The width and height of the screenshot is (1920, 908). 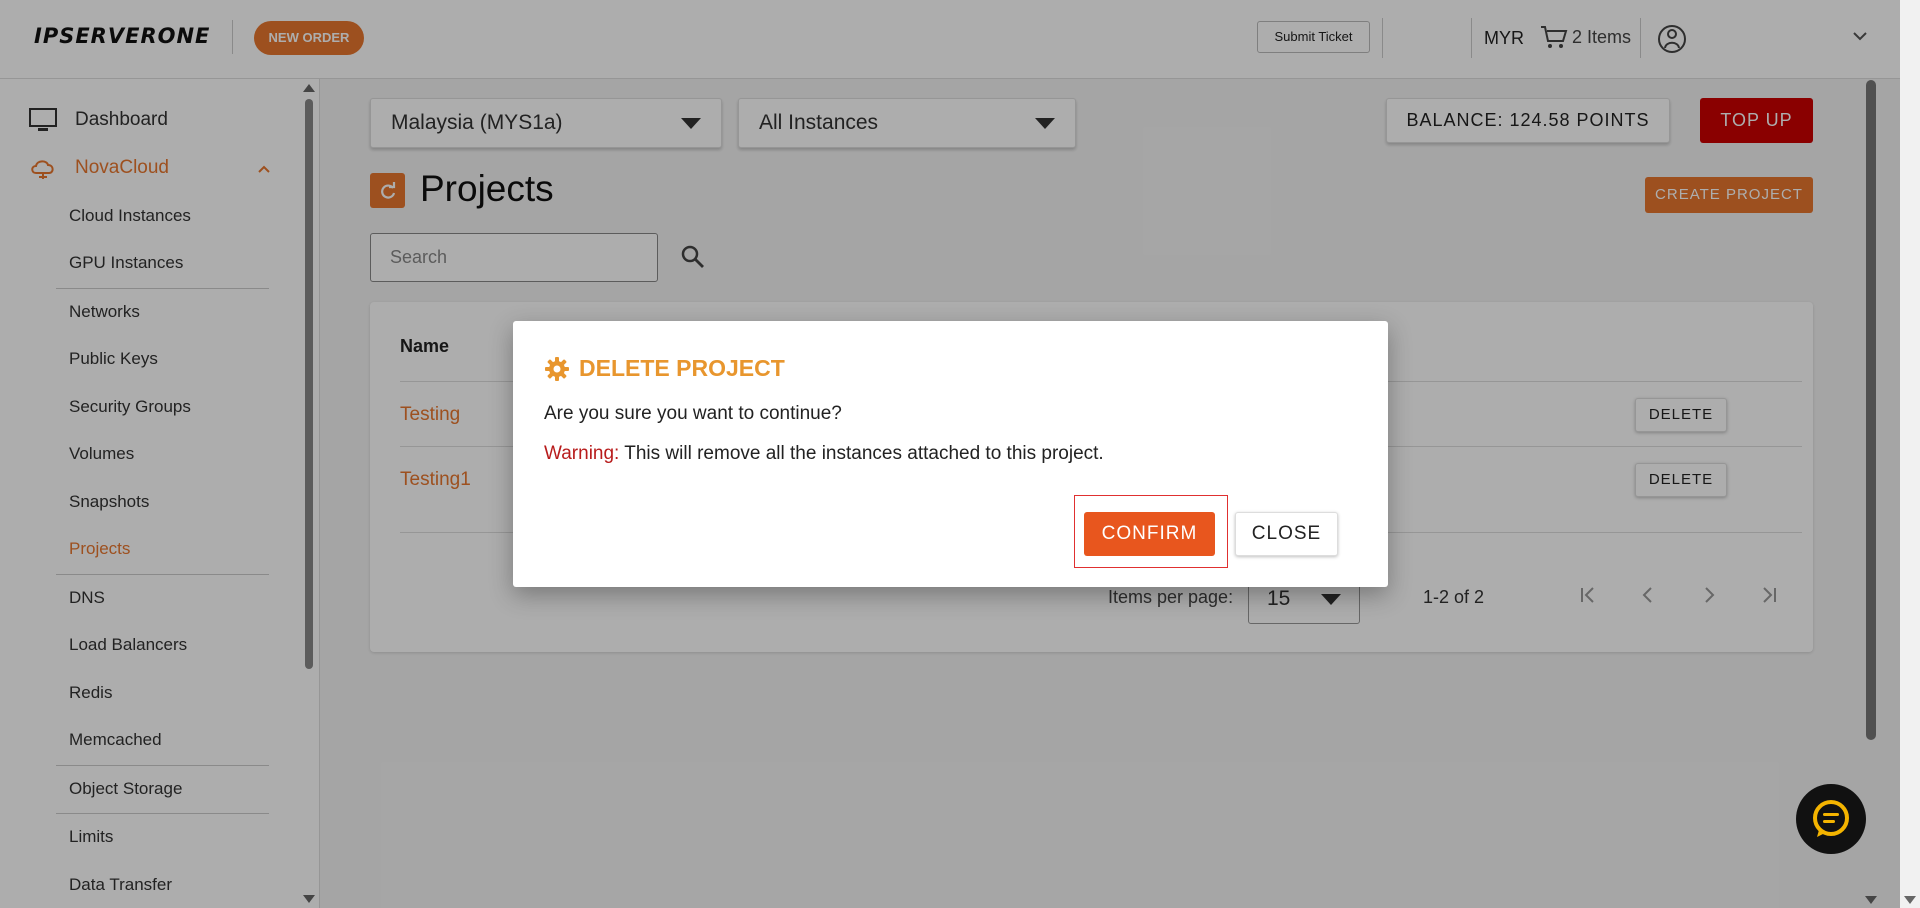 What do you see at coordinates (557, 369) in the screenshot?
I see `gear-icon` at bounding box center [557, 369].